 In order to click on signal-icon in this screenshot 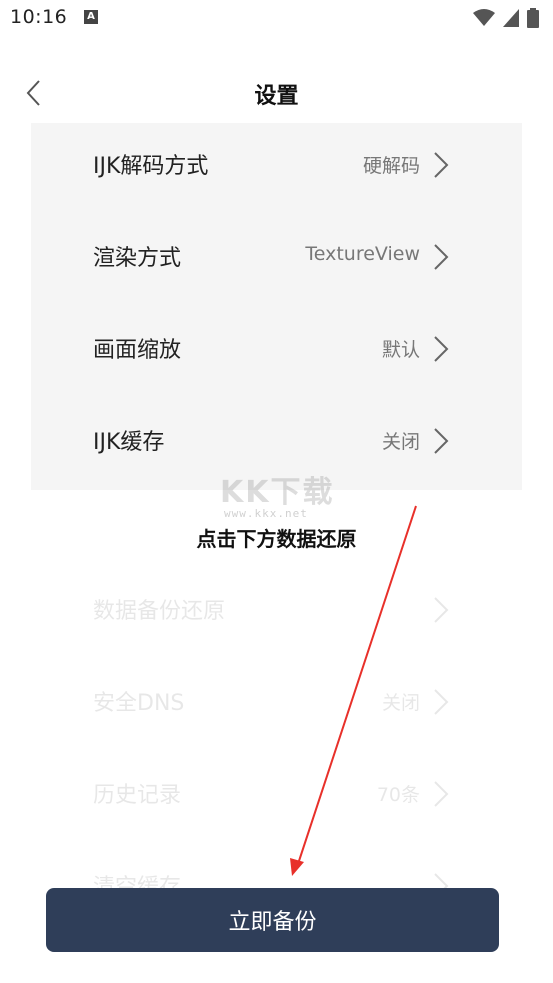, I will do `click(511, 18)`.